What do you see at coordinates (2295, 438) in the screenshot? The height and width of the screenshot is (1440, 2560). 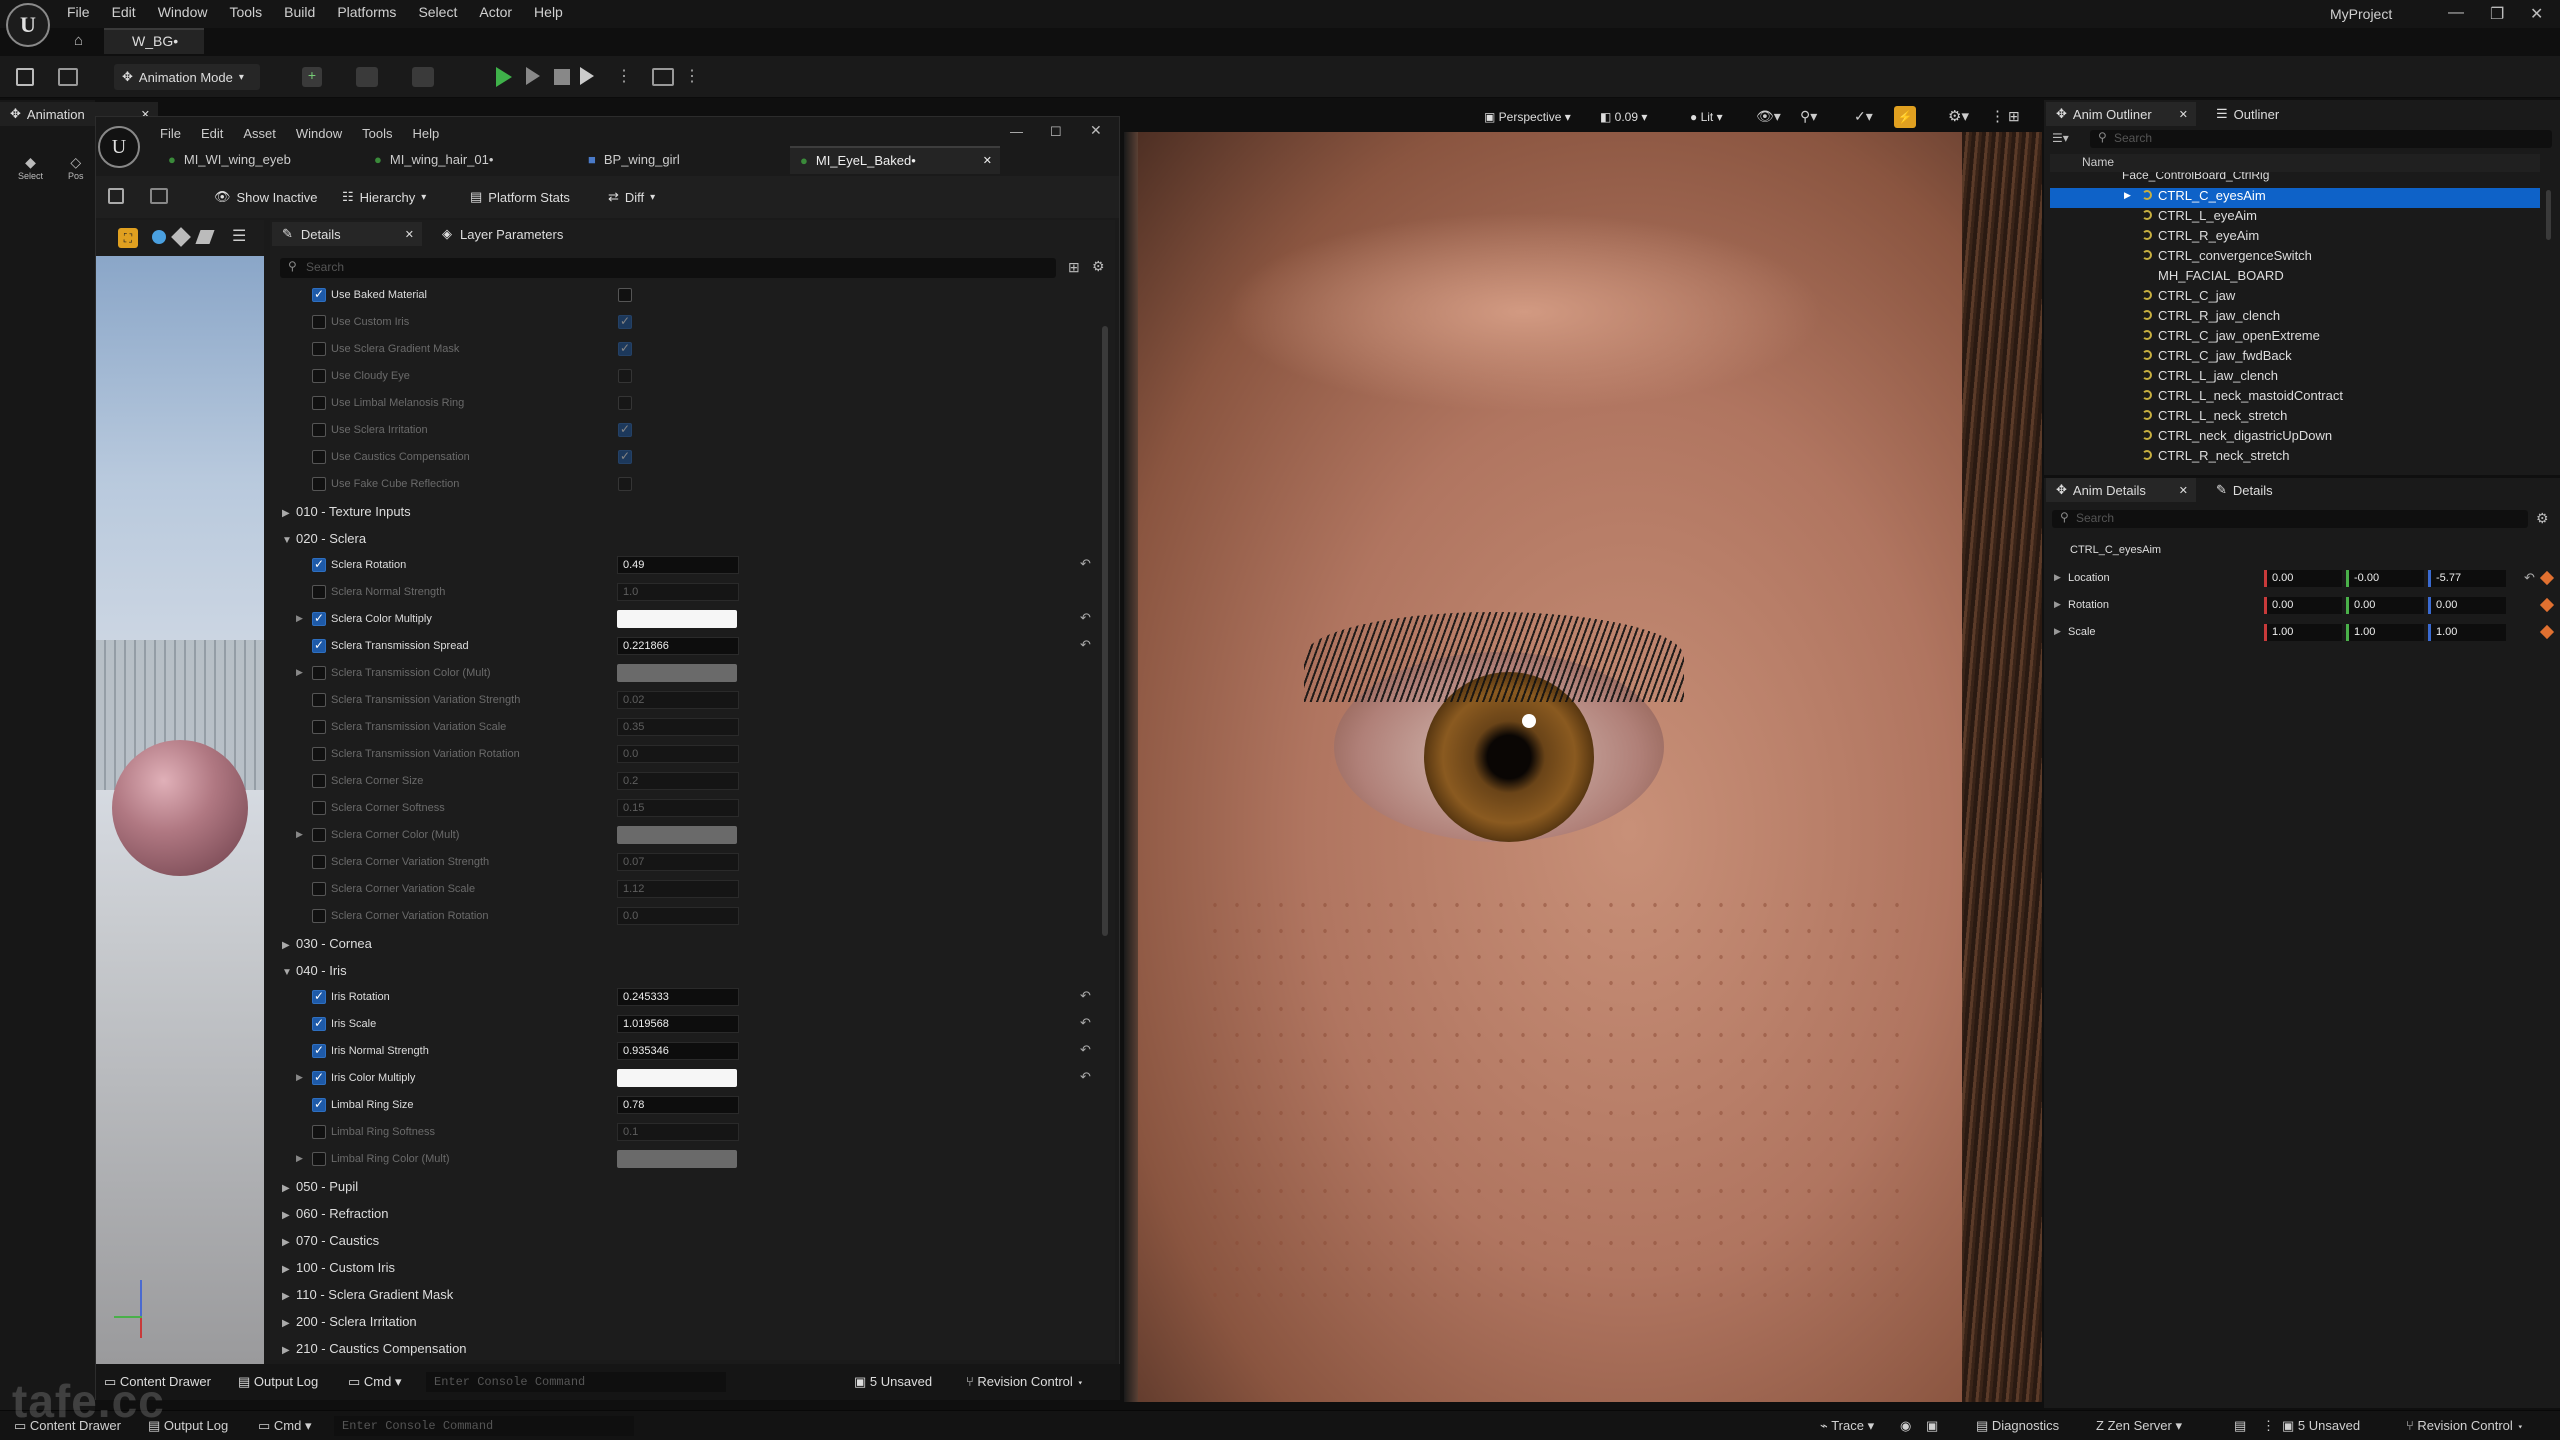 I see `outliner-row: CTRL_neck_digastricUpDown` at bounding box center [2295, 438].